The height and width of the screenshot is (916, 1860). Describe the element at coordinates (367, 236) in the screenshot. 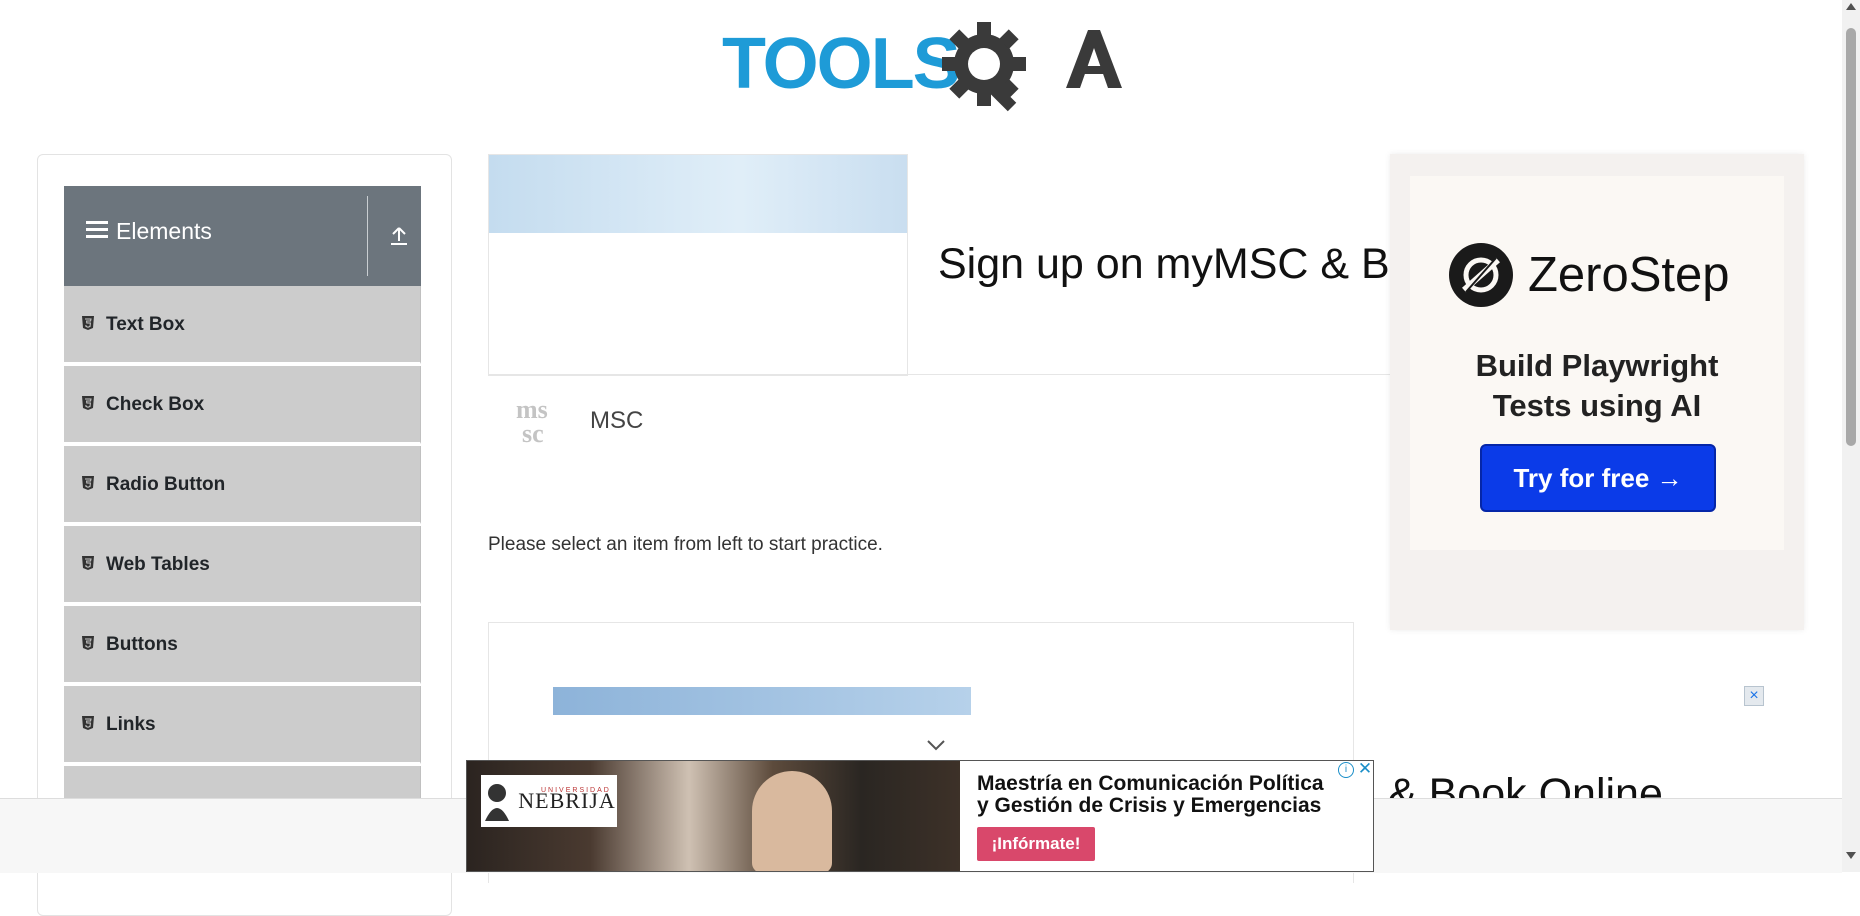

I see `header-divider` at that location.